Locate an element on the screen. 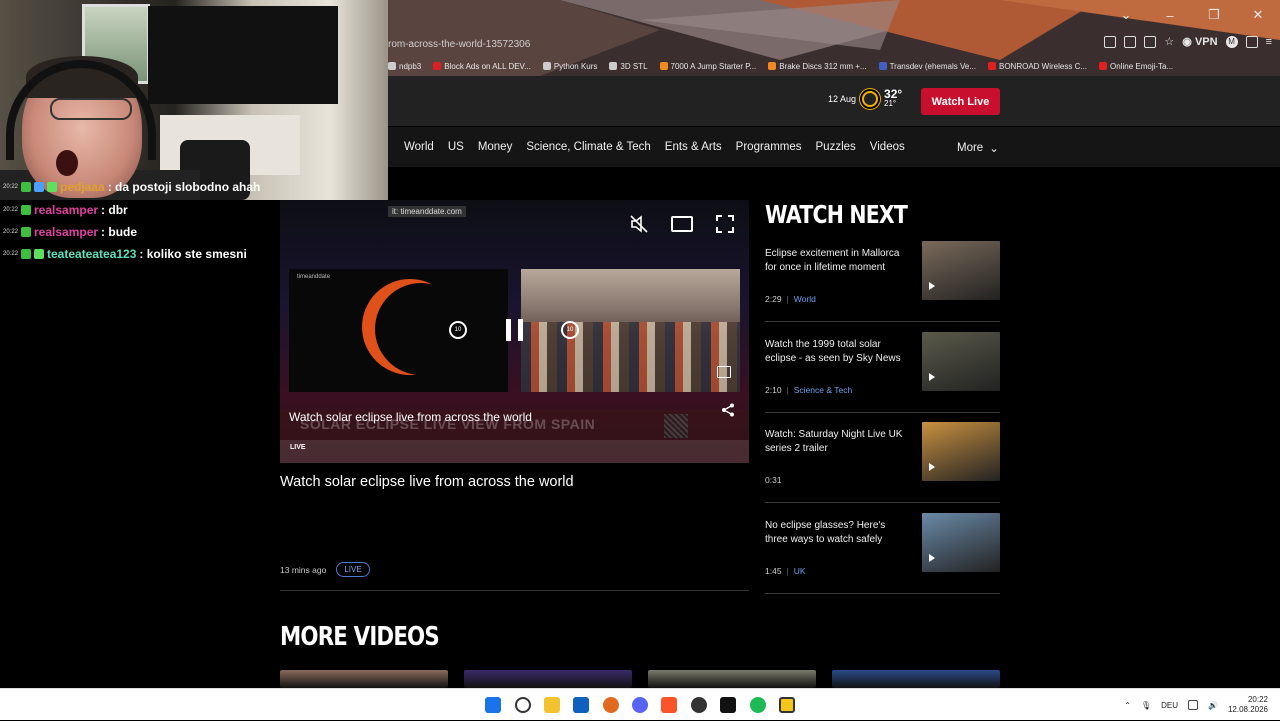  nav-item: World is located at coordinates (419, 147).